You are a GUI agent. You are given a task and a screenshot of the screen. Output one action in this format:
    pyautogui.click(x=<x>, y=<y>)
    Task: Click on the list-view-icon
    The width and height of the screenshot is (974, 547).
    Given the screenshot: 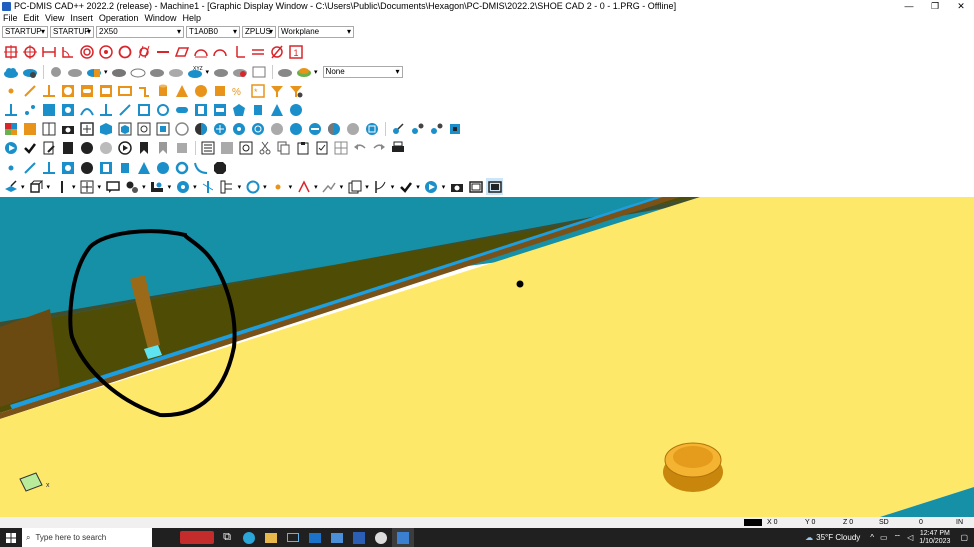 What is the action you would take?
    pyautogui.click(x=207, y=147)
    